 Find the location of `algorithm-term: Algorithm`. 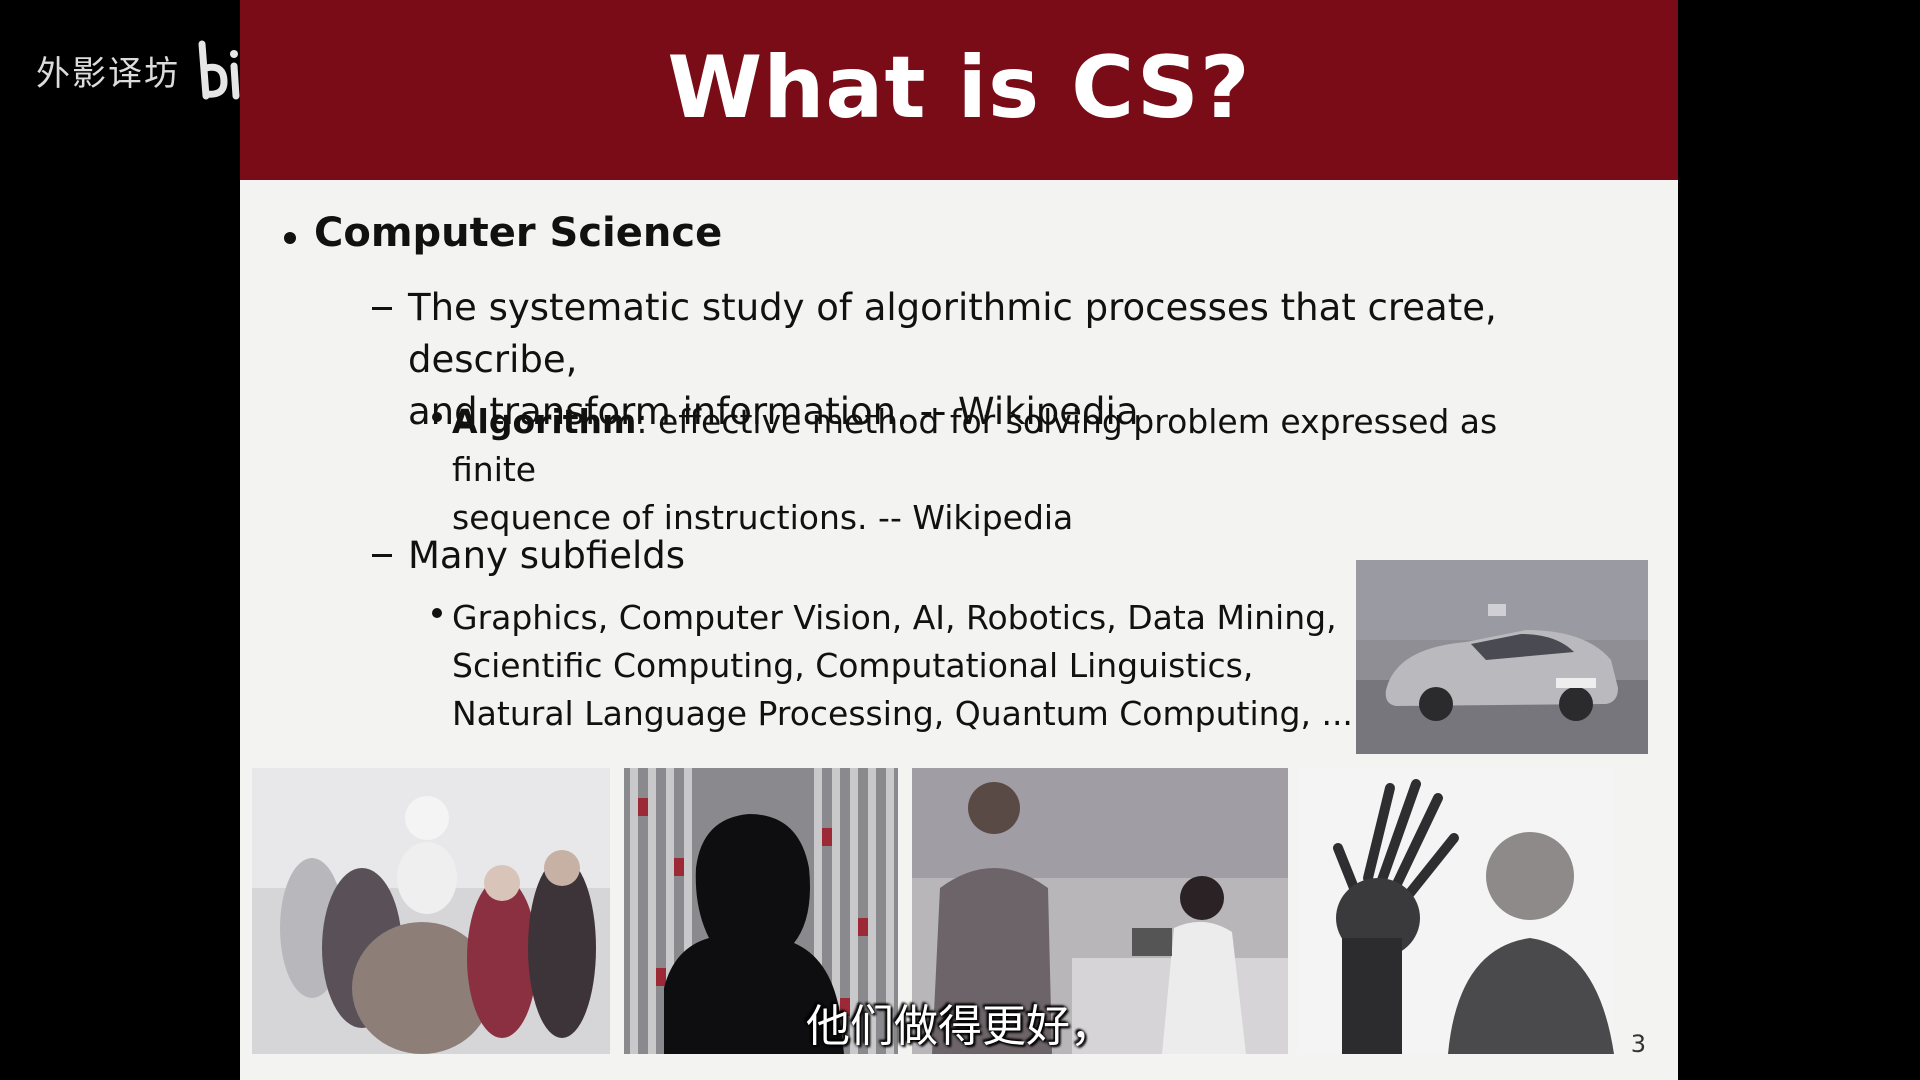

algorithm-term: Algorithm is located at coordinates (544, 421).